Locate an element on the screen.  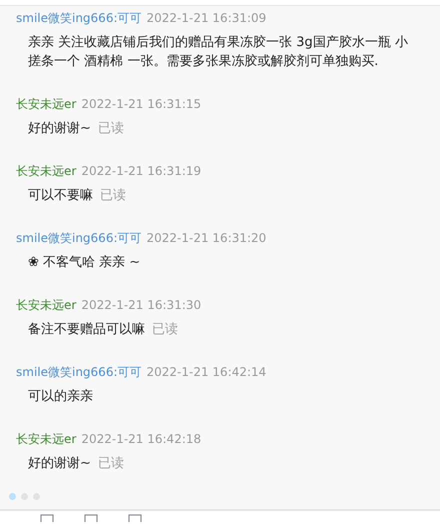
message-time: 2022-1-21 16:31:19 is located at coordinates (141, 171).